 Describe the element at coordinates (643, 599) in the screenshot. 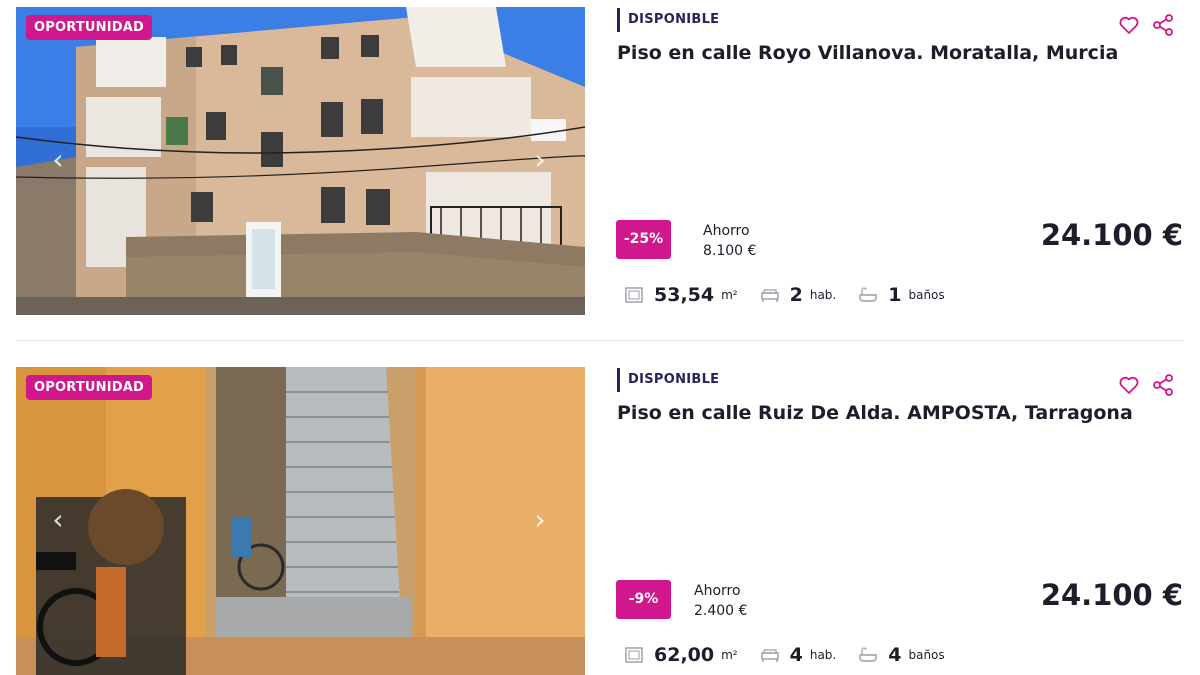

I see `discount-badge: -9%` at that location.